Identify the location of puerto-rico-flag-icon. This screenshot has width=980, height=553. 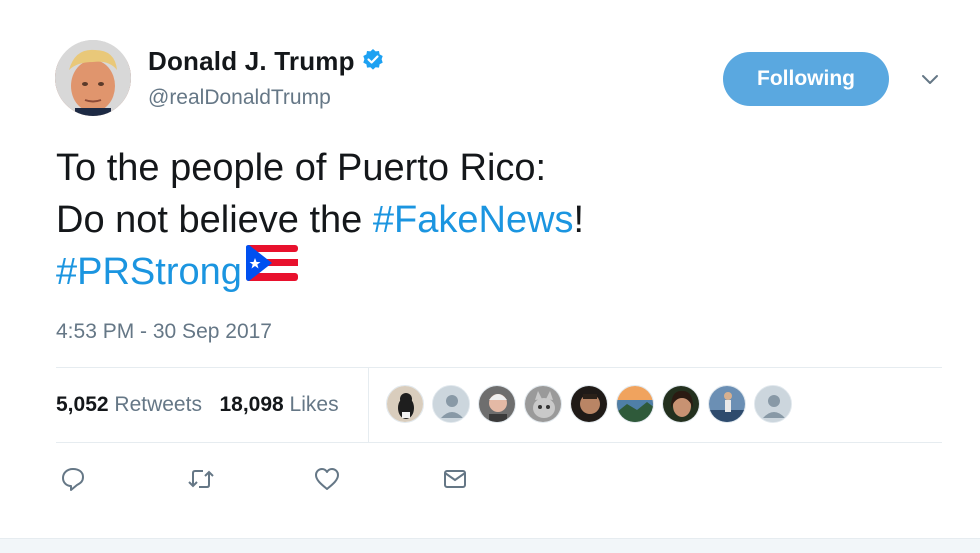
(271, 269).